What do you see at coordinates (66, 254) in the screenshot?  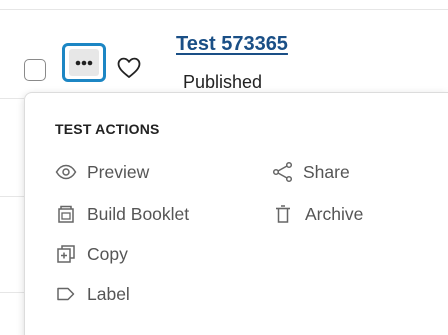 I see `copy-icon` at bounding box center [66, 254].